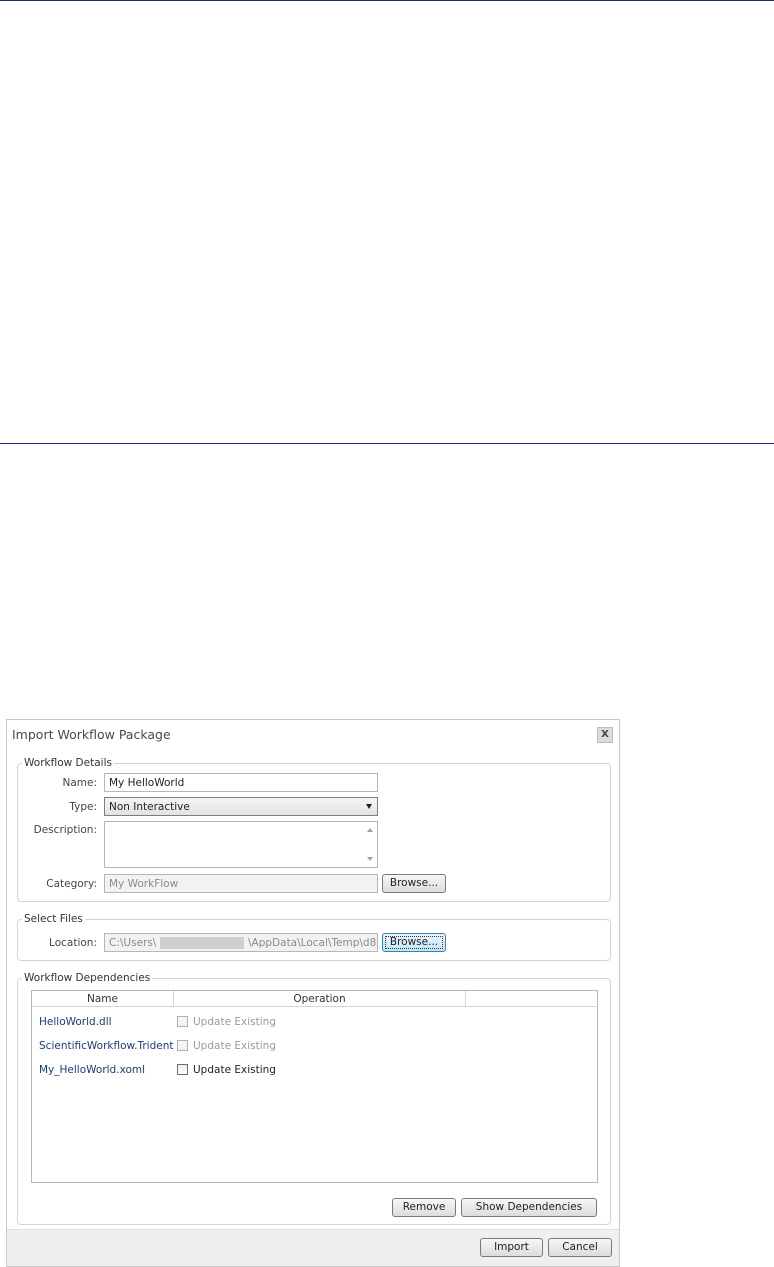 The height and width of the screenshot is (1267, 774). What do you see at coordinates (87, 978) in the screenshot?
I see `workflow-dependencies-legend: Workflow Dependencies` at bounding box center [87, 978].